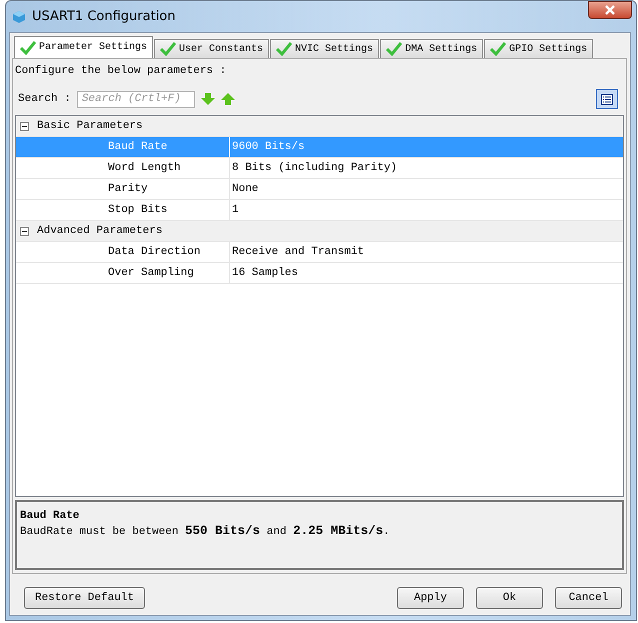 This screenshot has height=623, width=638. I want to click on close-icon, so click(610, 9).